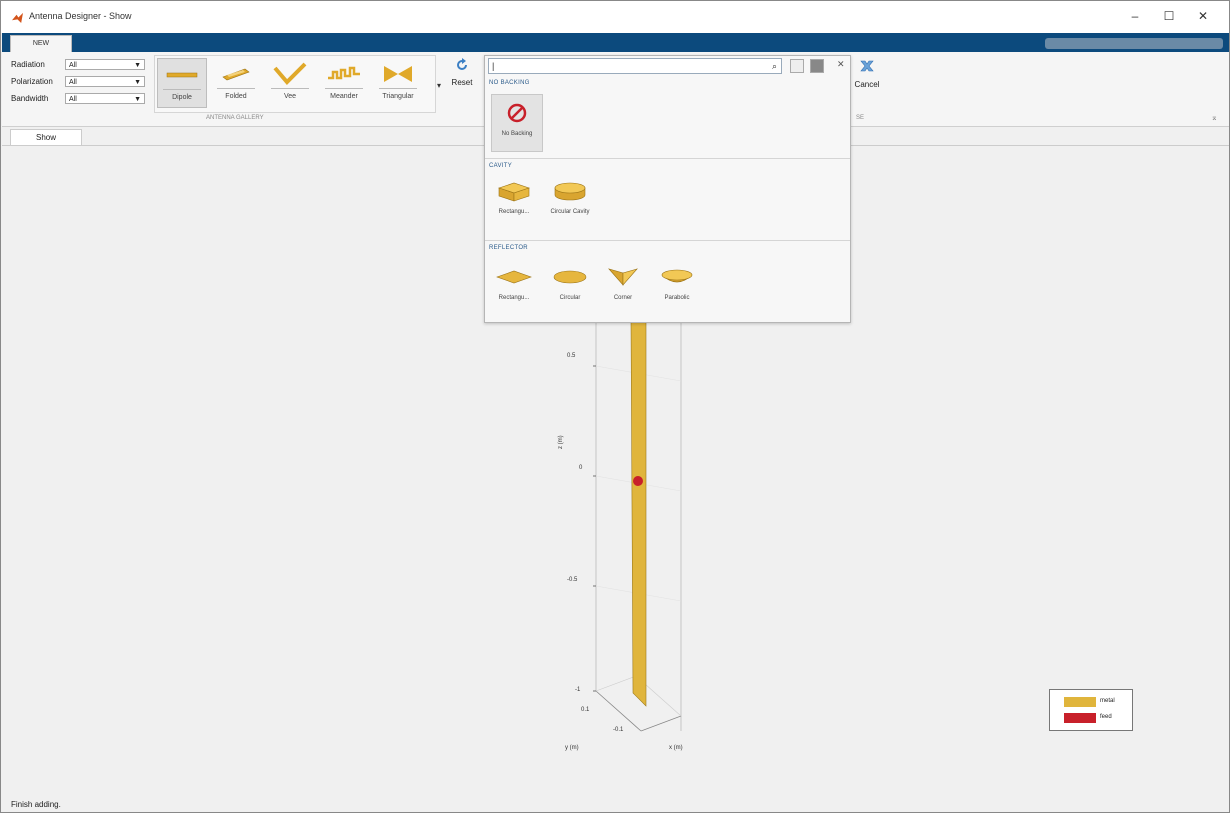 The width and height of the screenshot is (1230, 813). What do you see at coordinates (73, 65) in the screenshot?
I see `radiation-value: All` at bounding box center [73, 65].